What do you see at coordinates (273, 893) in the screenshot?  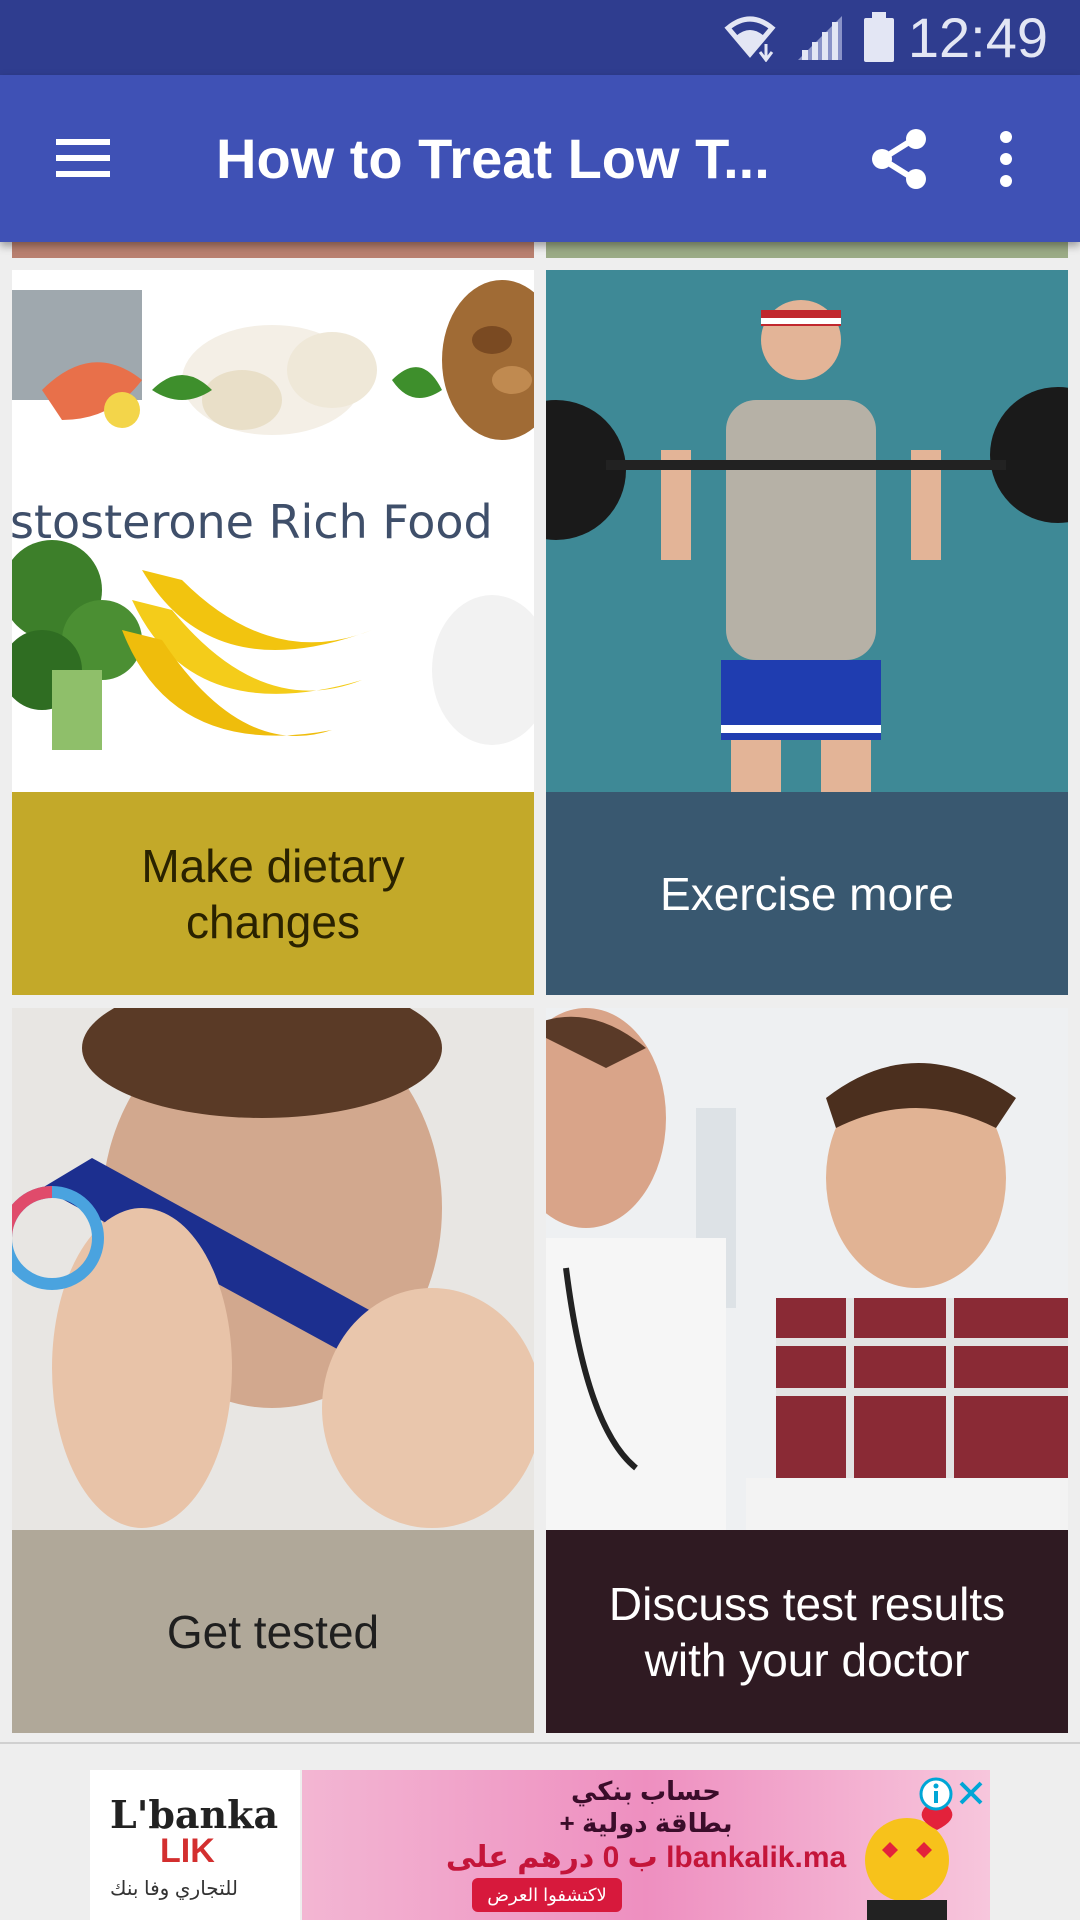 I see `card-label: Make dietary changes` at bounding box center [273, 893].